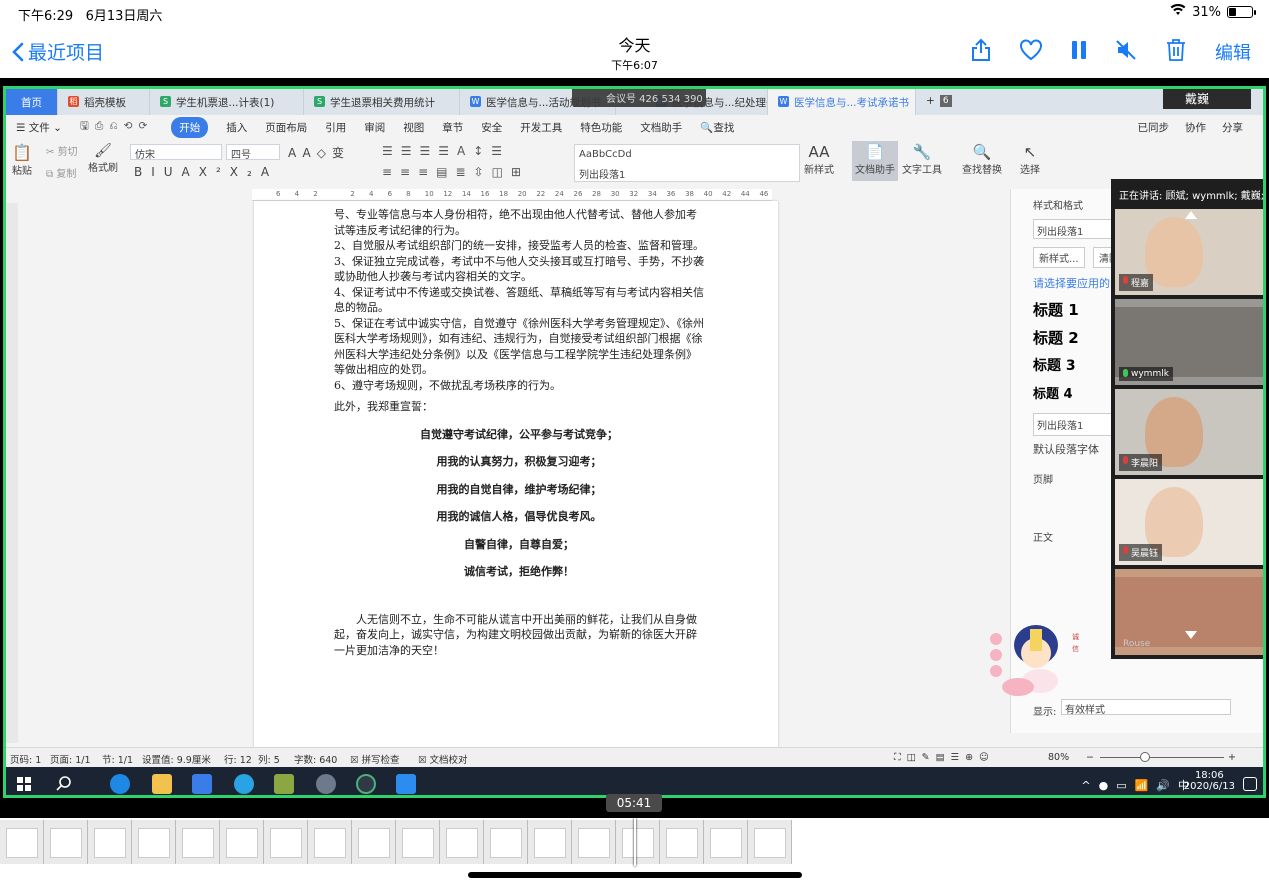 The image size is (1269, 886). Describe the element at coordinates (981, 52) in the screenshot. I see `share-icon` at that location.